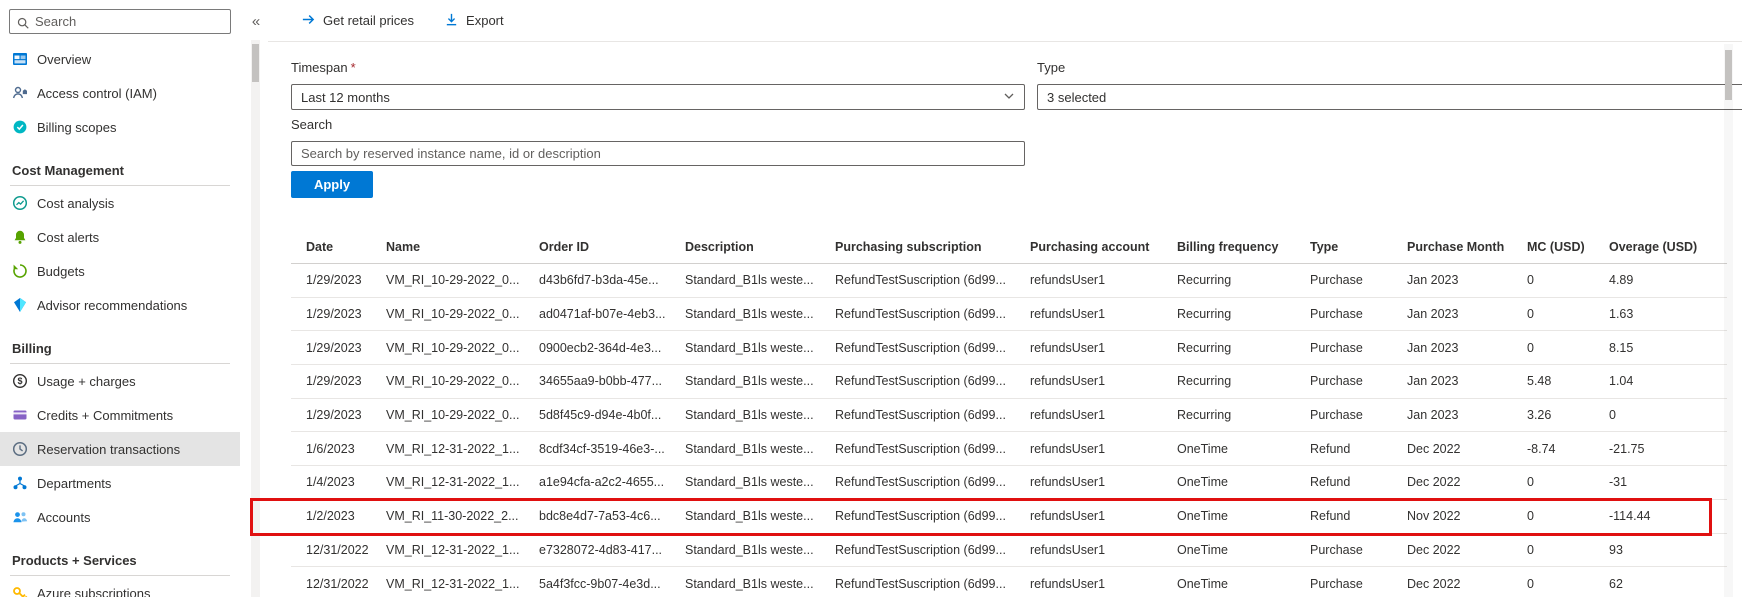 The image size is (1742, 597). What do you see at coordinates (1077, 97) in the screenshot?
I see `type-value: 3 selected` at bounding box center [1077, 97].